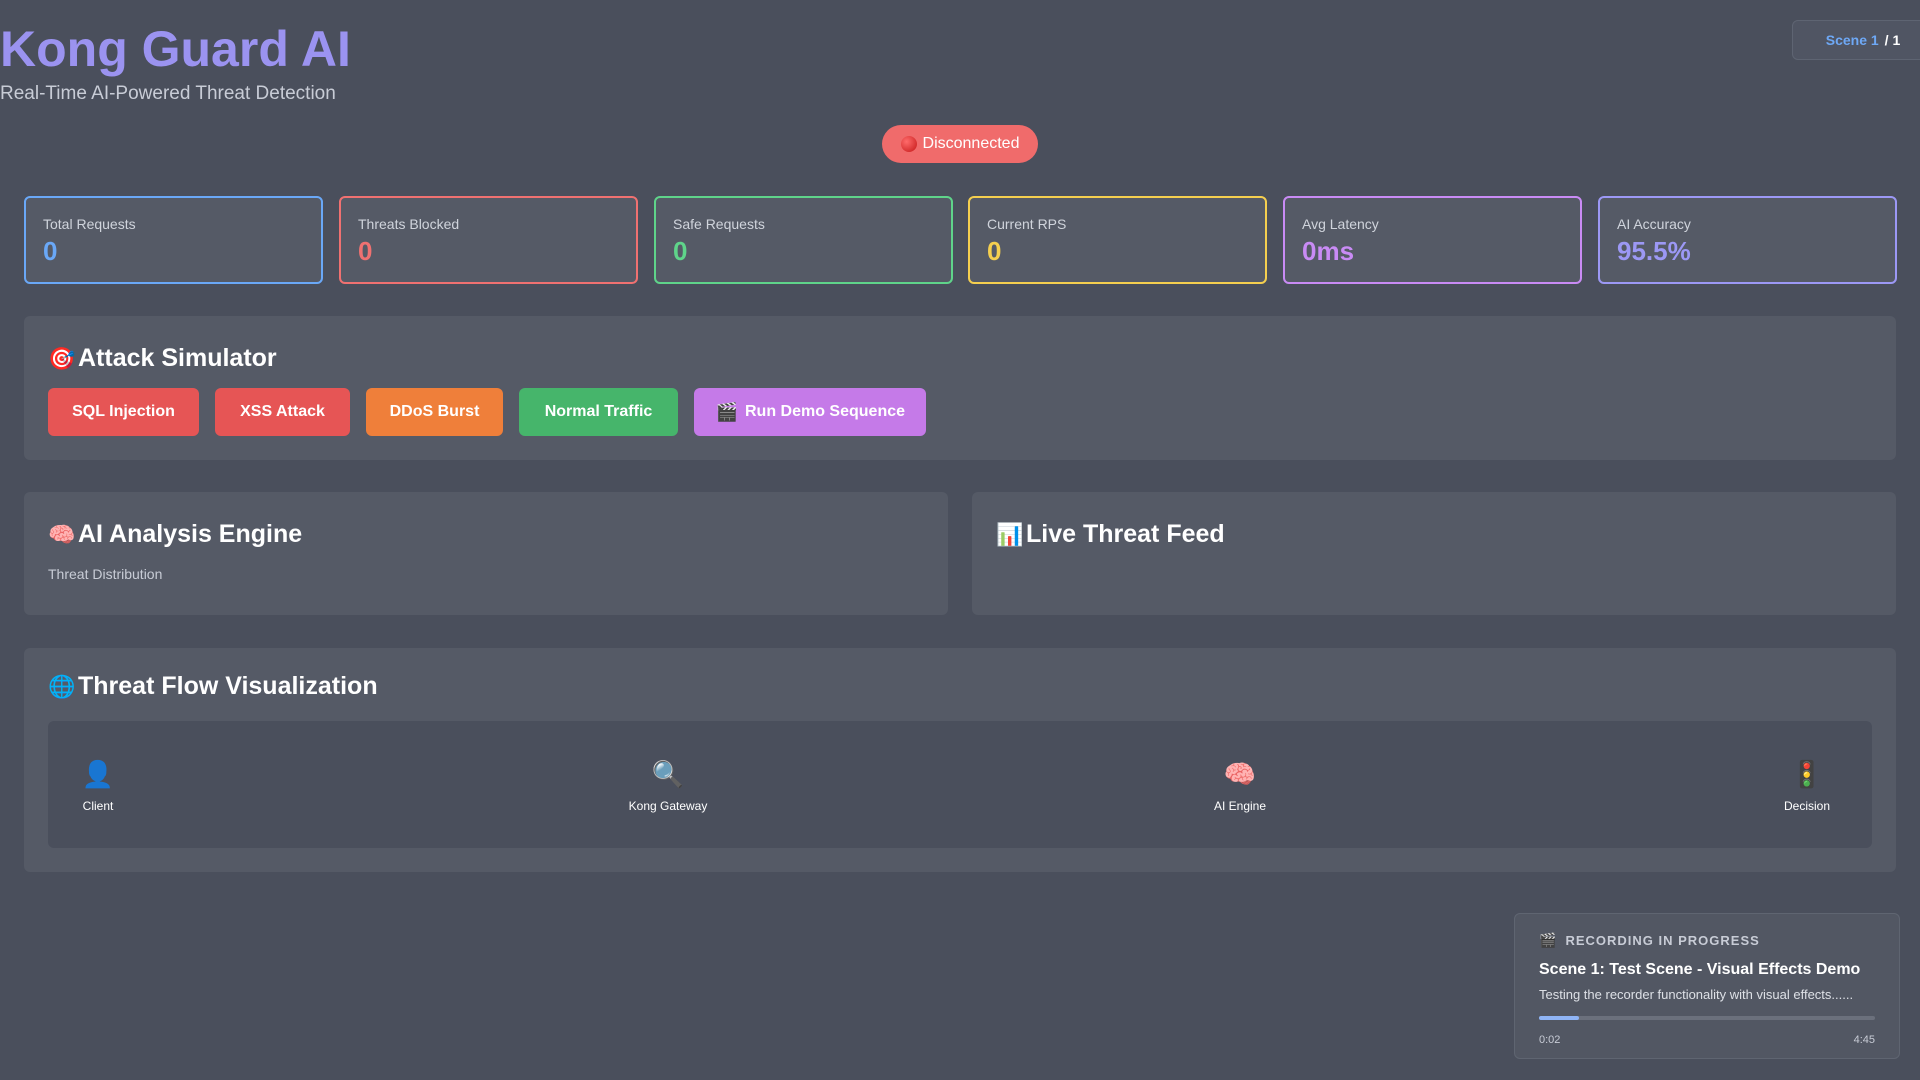  What do you see at coordinates (1707, 1040) in the screenshot?
I see `recording-times: 0:02 4:45` at bounding box center [1707, 1040].